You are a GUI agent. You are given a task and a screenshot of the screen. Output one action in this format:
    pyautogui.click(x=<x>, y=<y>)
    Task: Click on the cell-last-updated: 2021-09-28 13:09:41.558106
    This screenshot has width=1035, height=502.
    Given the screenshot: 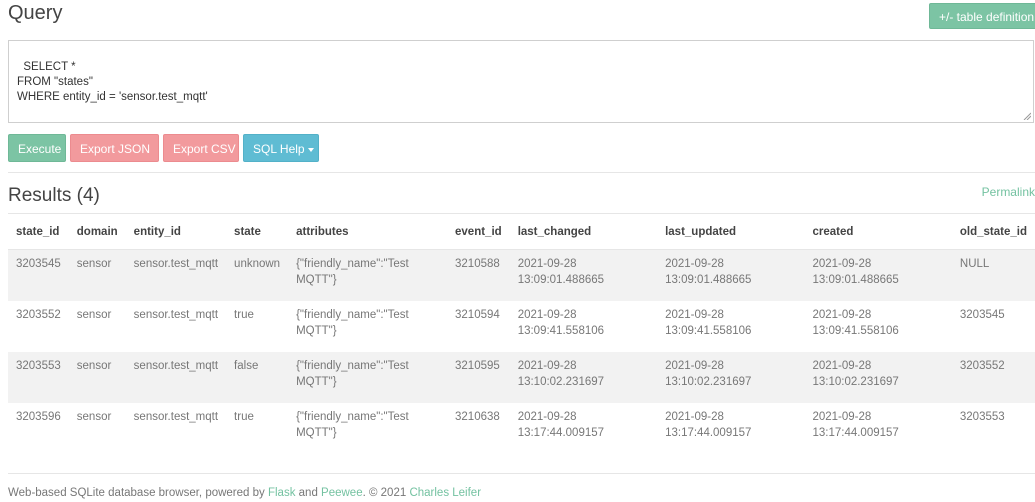 What is the action you would take?
    pyautogui.click(x=708, y=322)
    